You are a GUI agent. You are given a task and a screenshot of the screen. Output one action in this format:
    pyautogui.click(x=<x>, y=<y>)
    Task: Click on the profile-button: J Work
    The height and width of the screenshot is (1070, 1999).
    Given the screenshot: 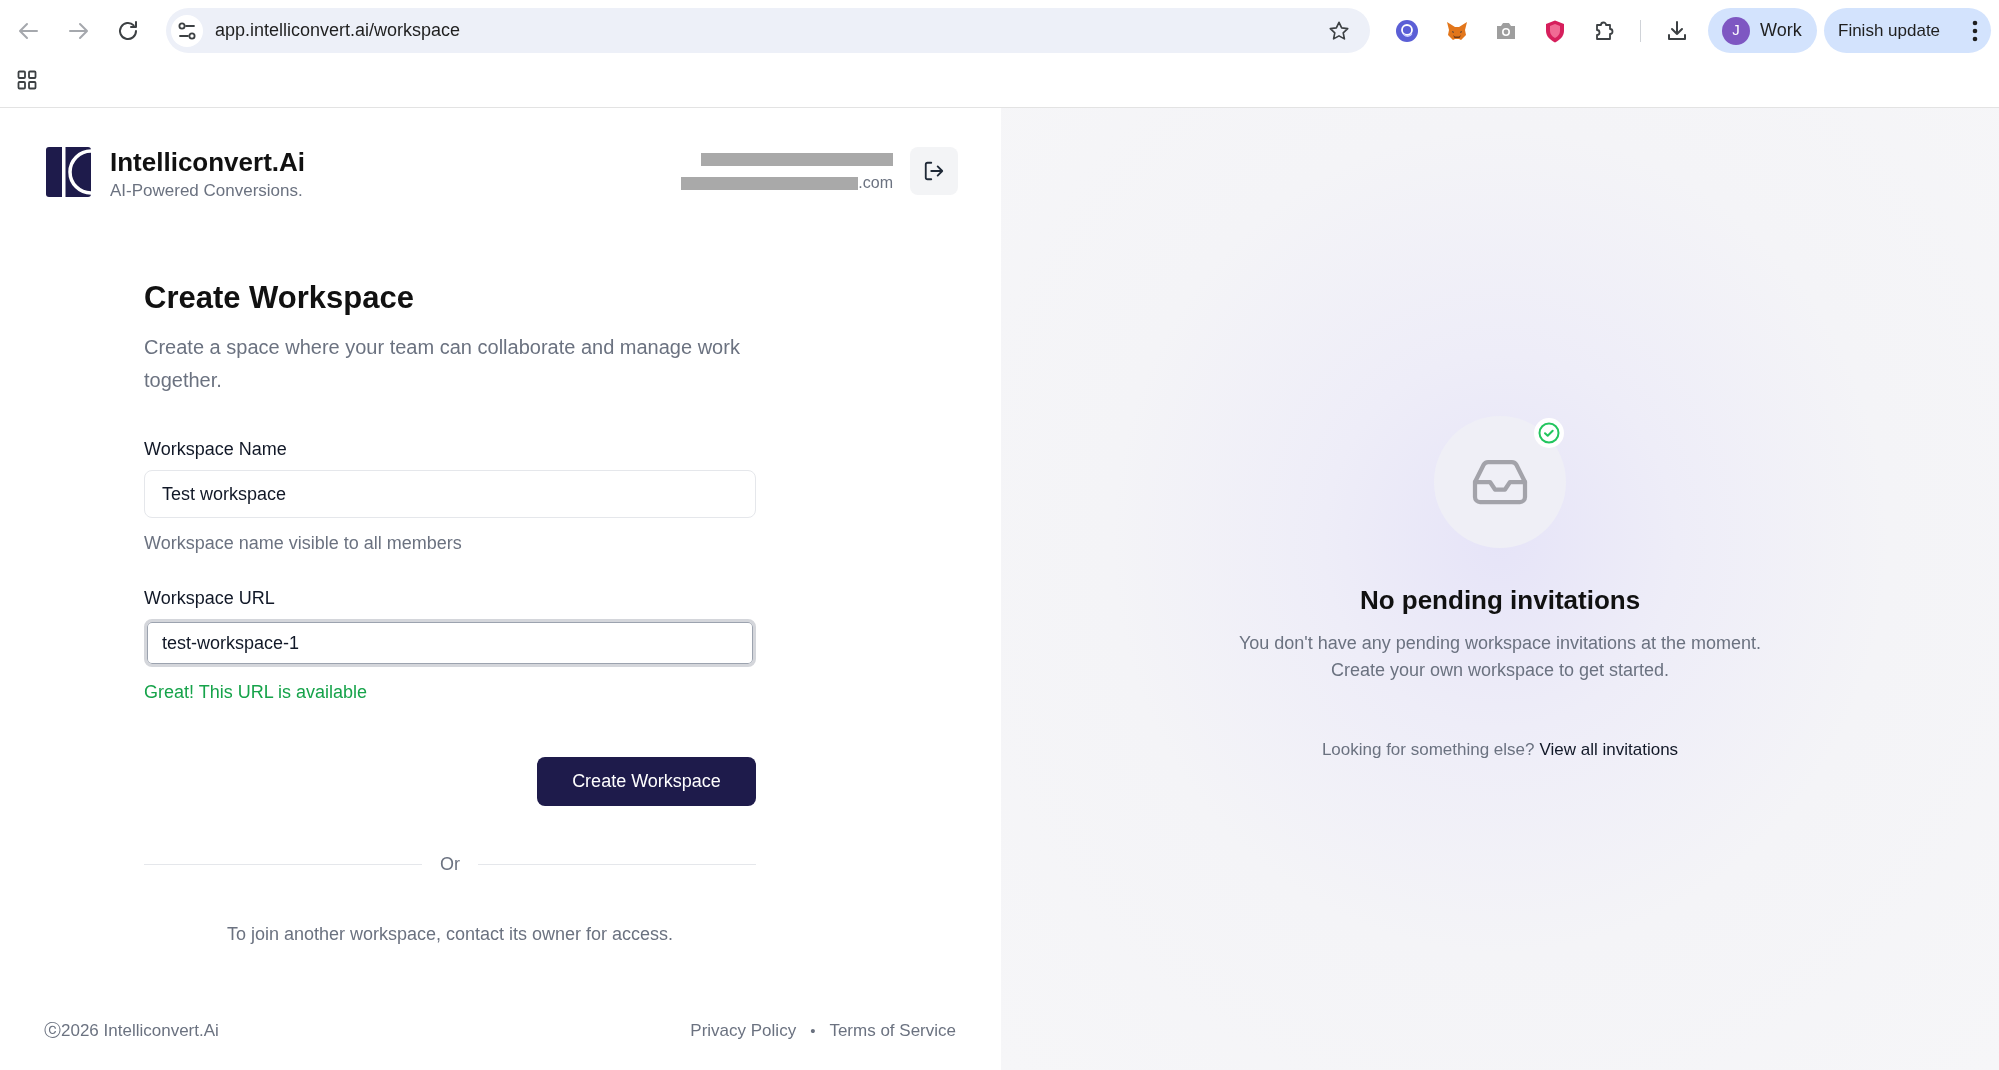 What is the action you would take?
    pyautogui.click(x=1762, y=30)
    